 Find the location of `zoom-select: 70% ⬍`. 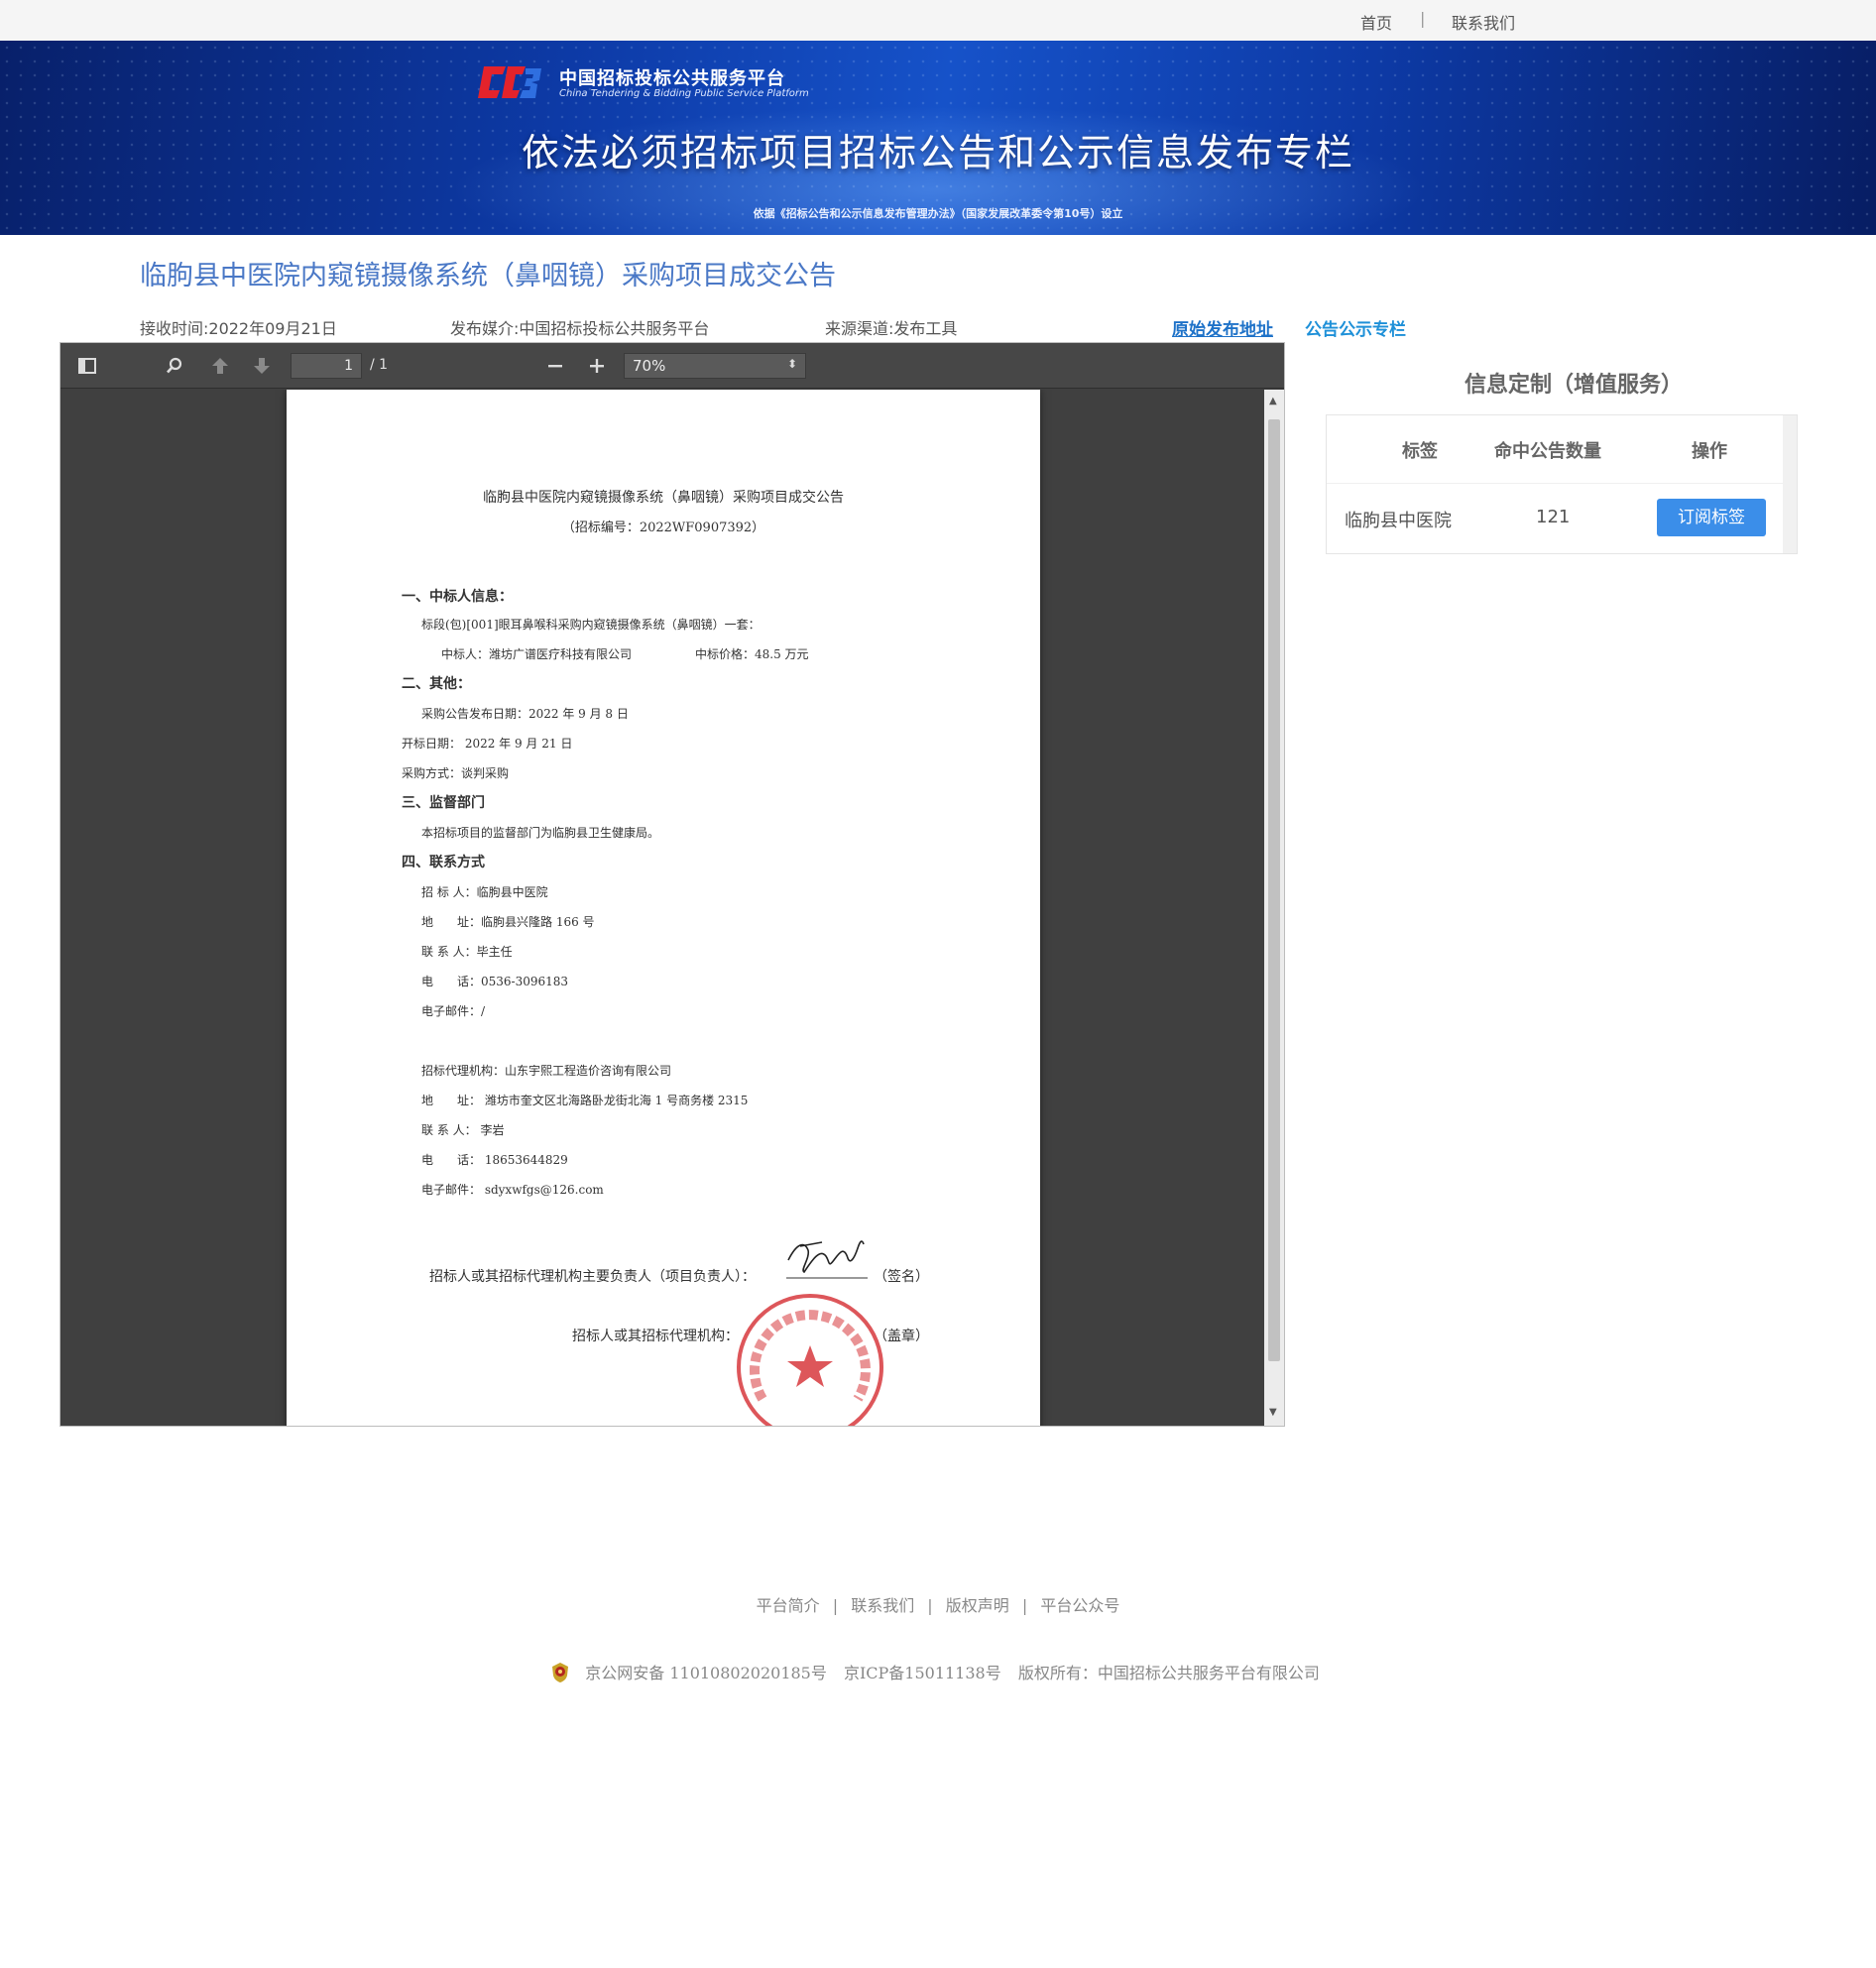

zoom-select: 70% ⬍ is located at coordinates (715, 366).